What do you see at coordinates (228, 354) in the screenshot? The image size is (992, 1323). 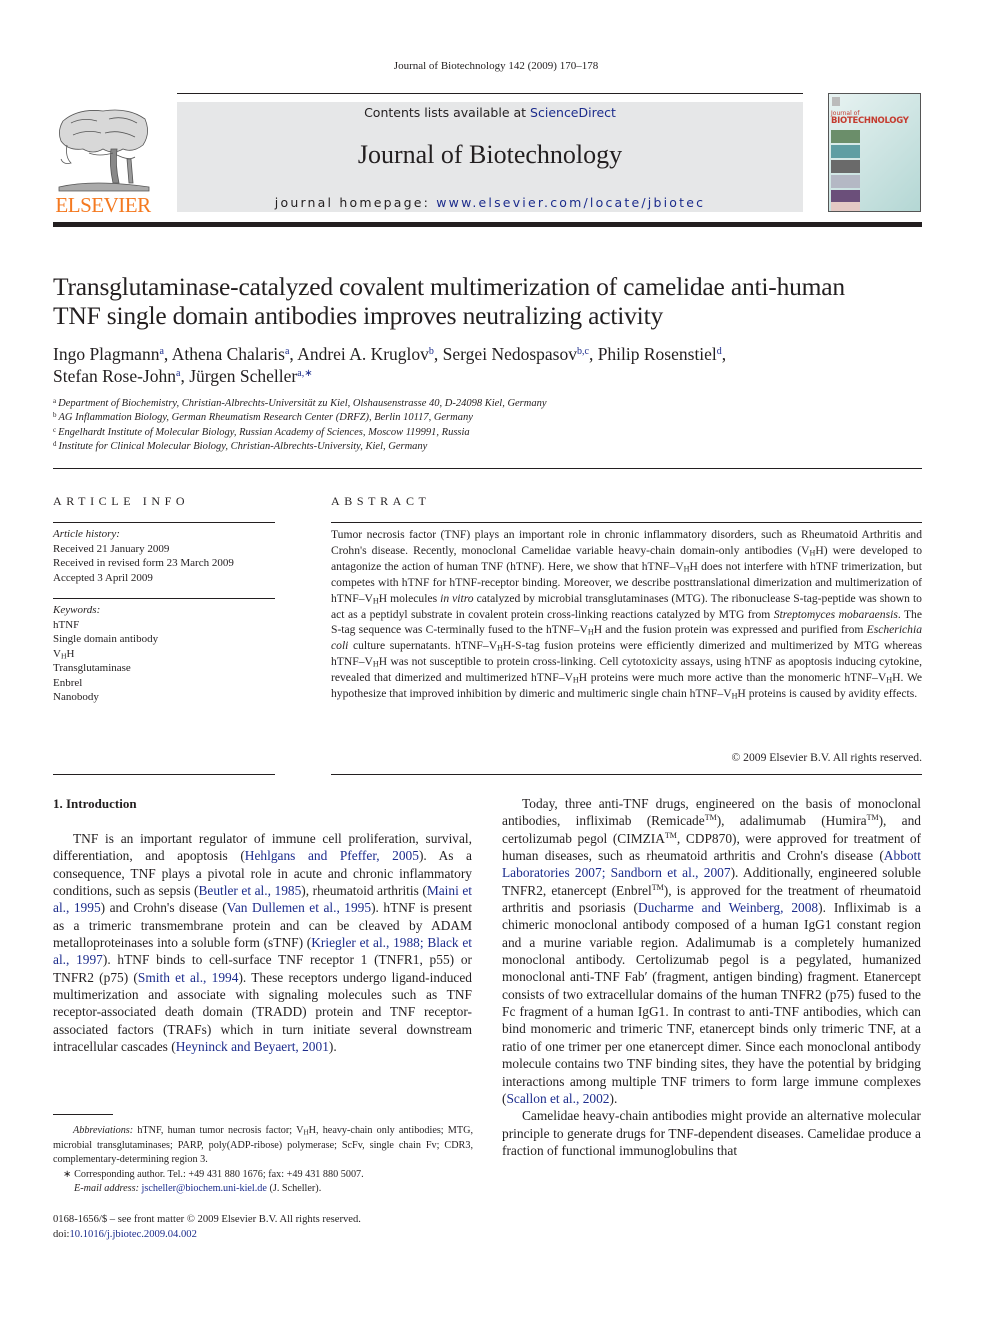 I see `author-name: Athena Chalaris` at bounding box center [228, 354].